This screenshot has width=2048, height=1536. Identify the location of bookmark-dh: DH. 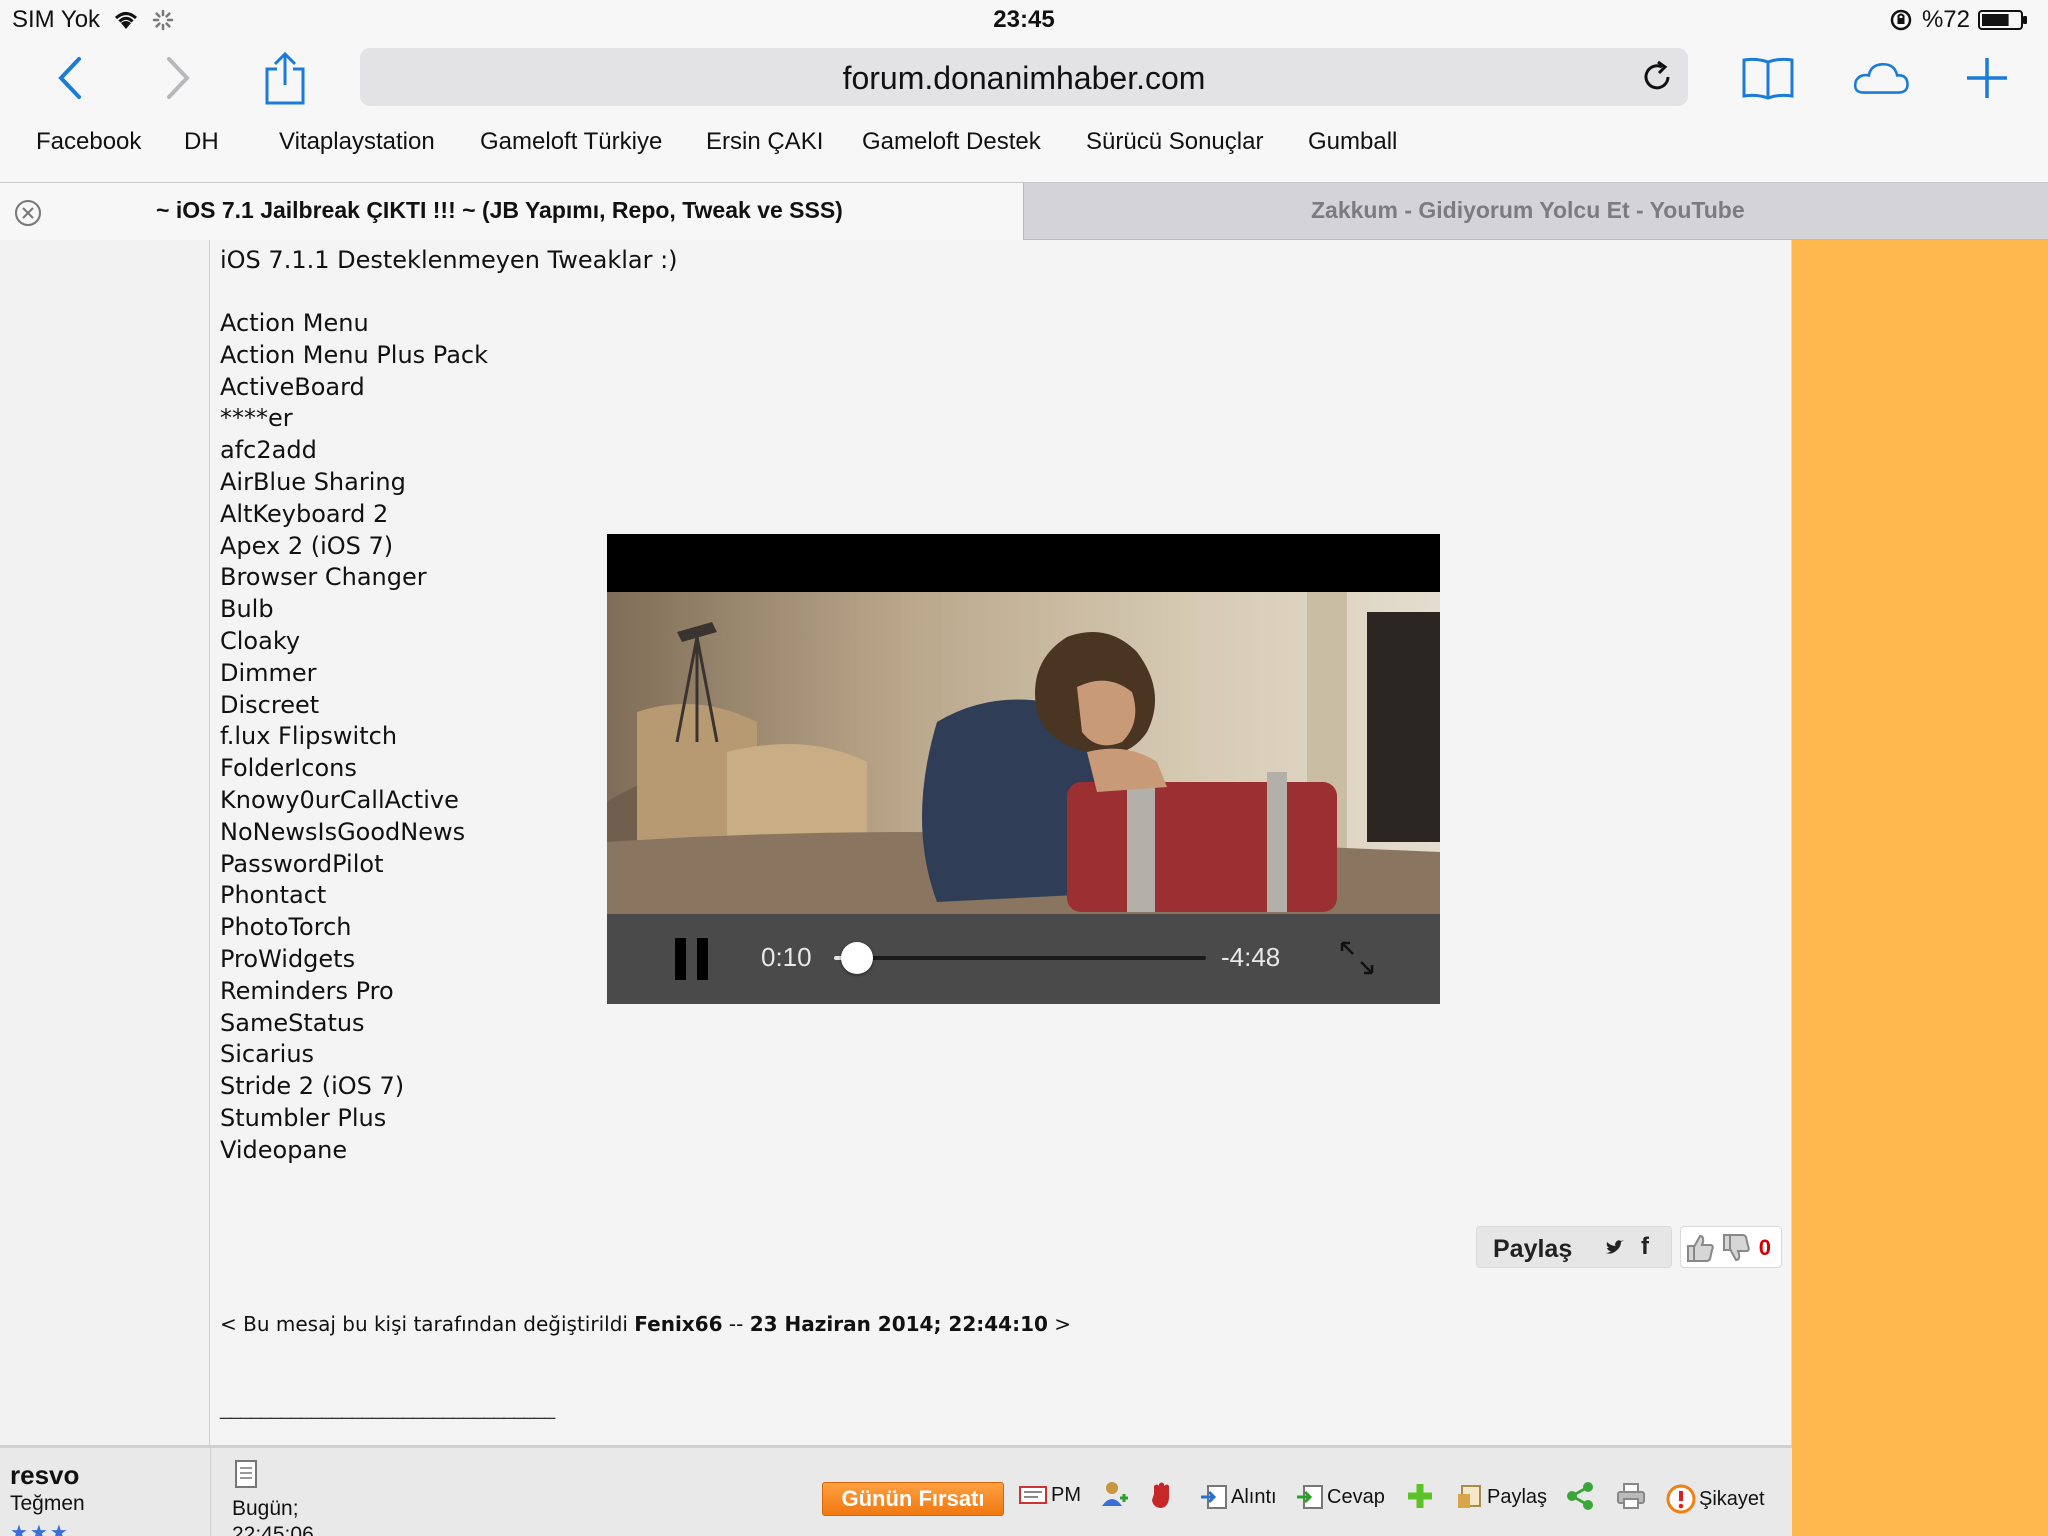
(201, 142).